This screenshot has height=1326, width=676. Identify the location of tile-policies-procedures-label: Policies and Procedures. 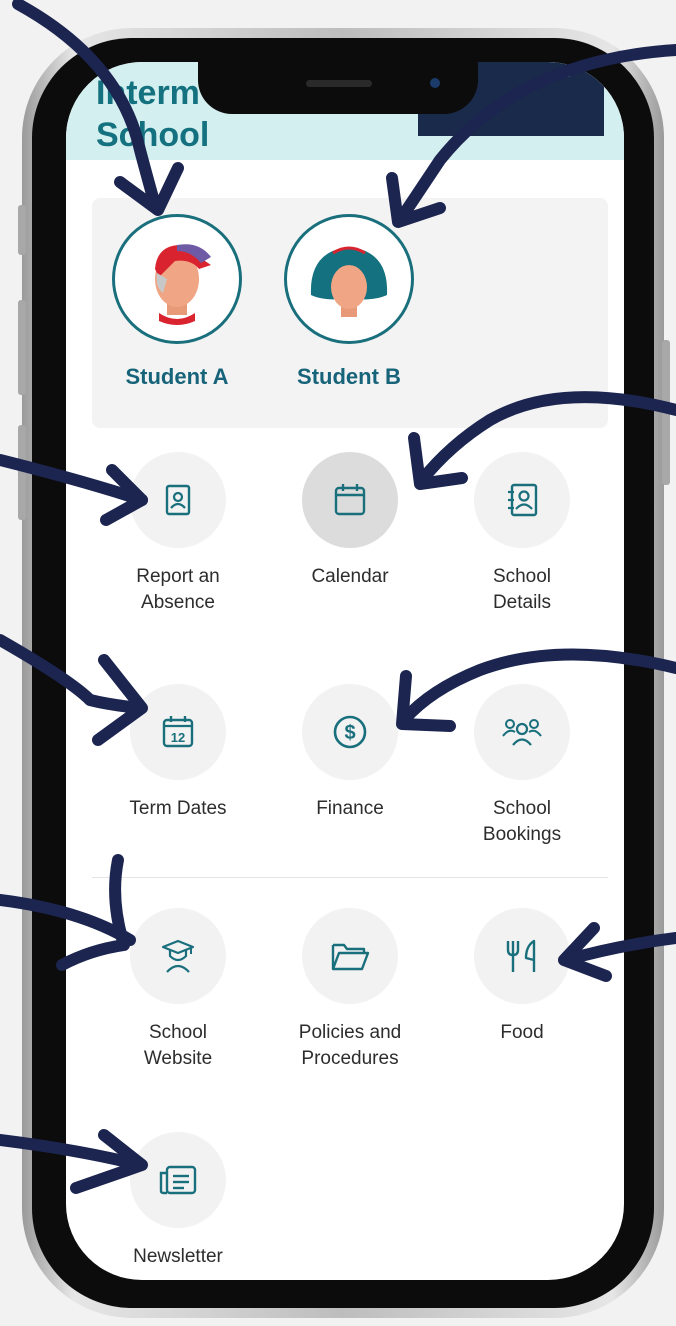
(350, 1045).